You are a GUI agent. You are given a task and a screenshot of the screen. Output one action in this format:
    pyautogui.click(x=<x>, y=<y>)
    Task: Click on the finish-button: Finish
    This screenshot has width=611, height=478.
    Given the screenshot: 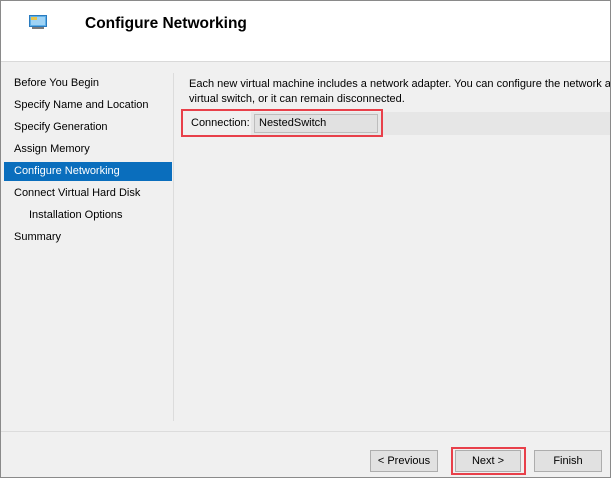 What is the action you would take?
    pyautogui.click(x=568, y=461)
    